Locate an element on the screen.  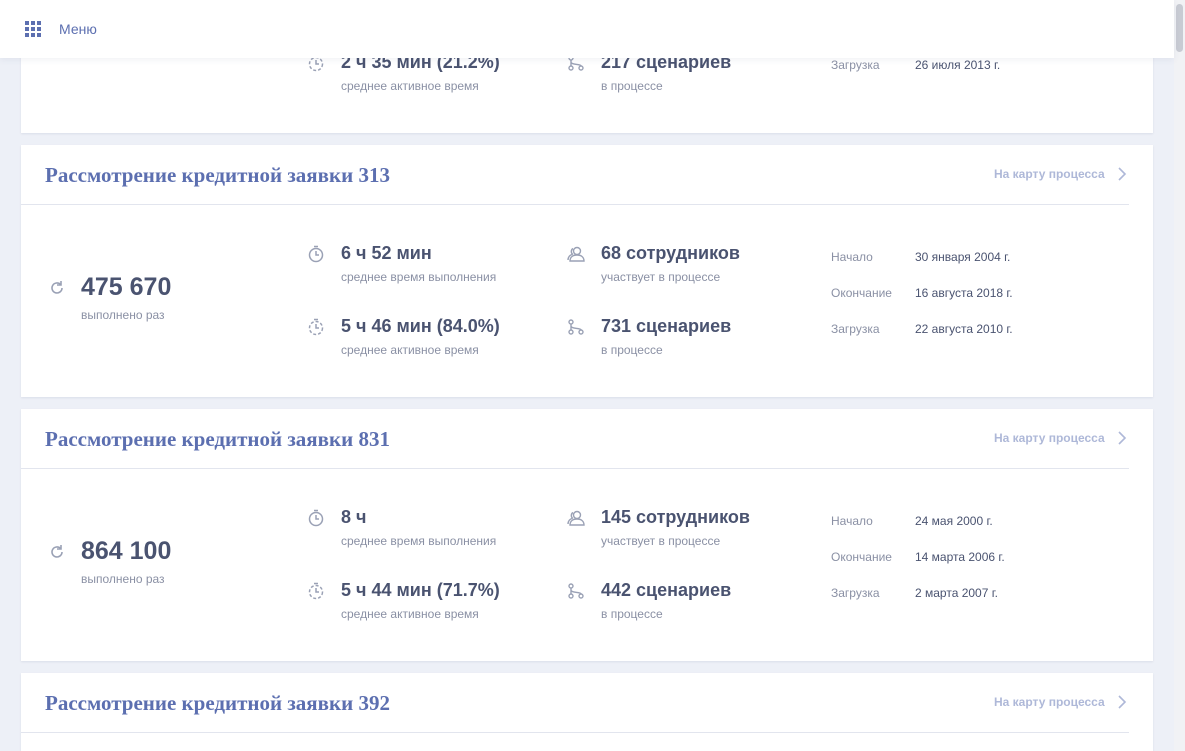
end-date-row: Окончание 14 марта 2006 г. is located at coordinates (918, 557).